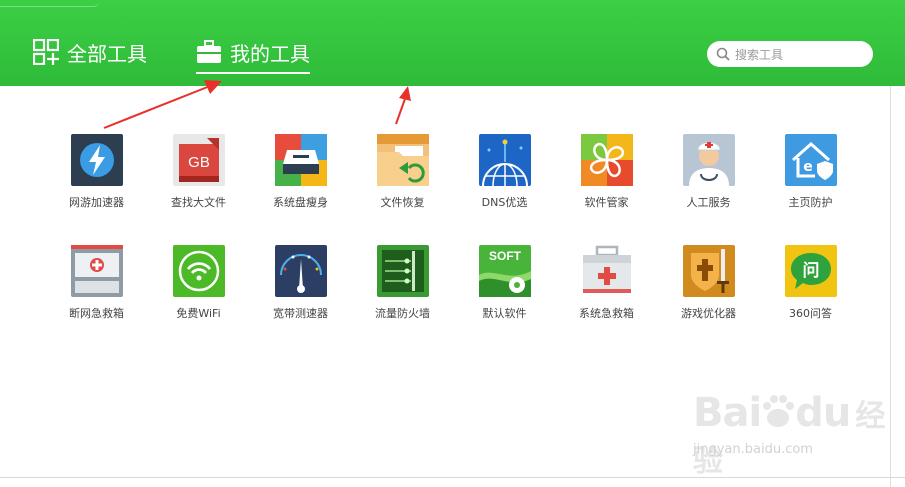 Image resolution: width=905 pixels, height=487 pixels. What do you see at coordinates (96, 313) in the screenshot?
I see `tool-label: 断网急救箱` at bounding box center [96, 313].